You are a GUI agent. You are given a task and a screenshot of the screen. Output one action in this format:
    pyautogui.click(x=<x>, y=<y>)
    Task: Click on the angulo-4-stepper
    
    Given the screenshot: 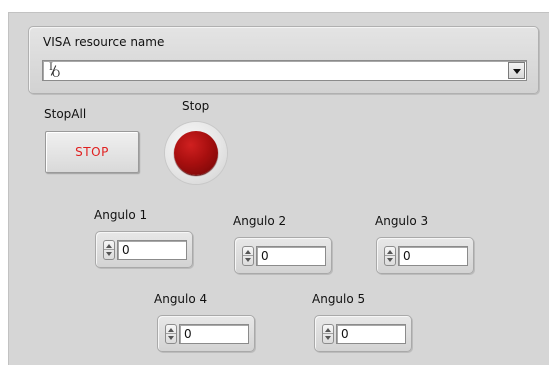 What is the action you would take?
    pyautogui.click(x=171, y=334)
    